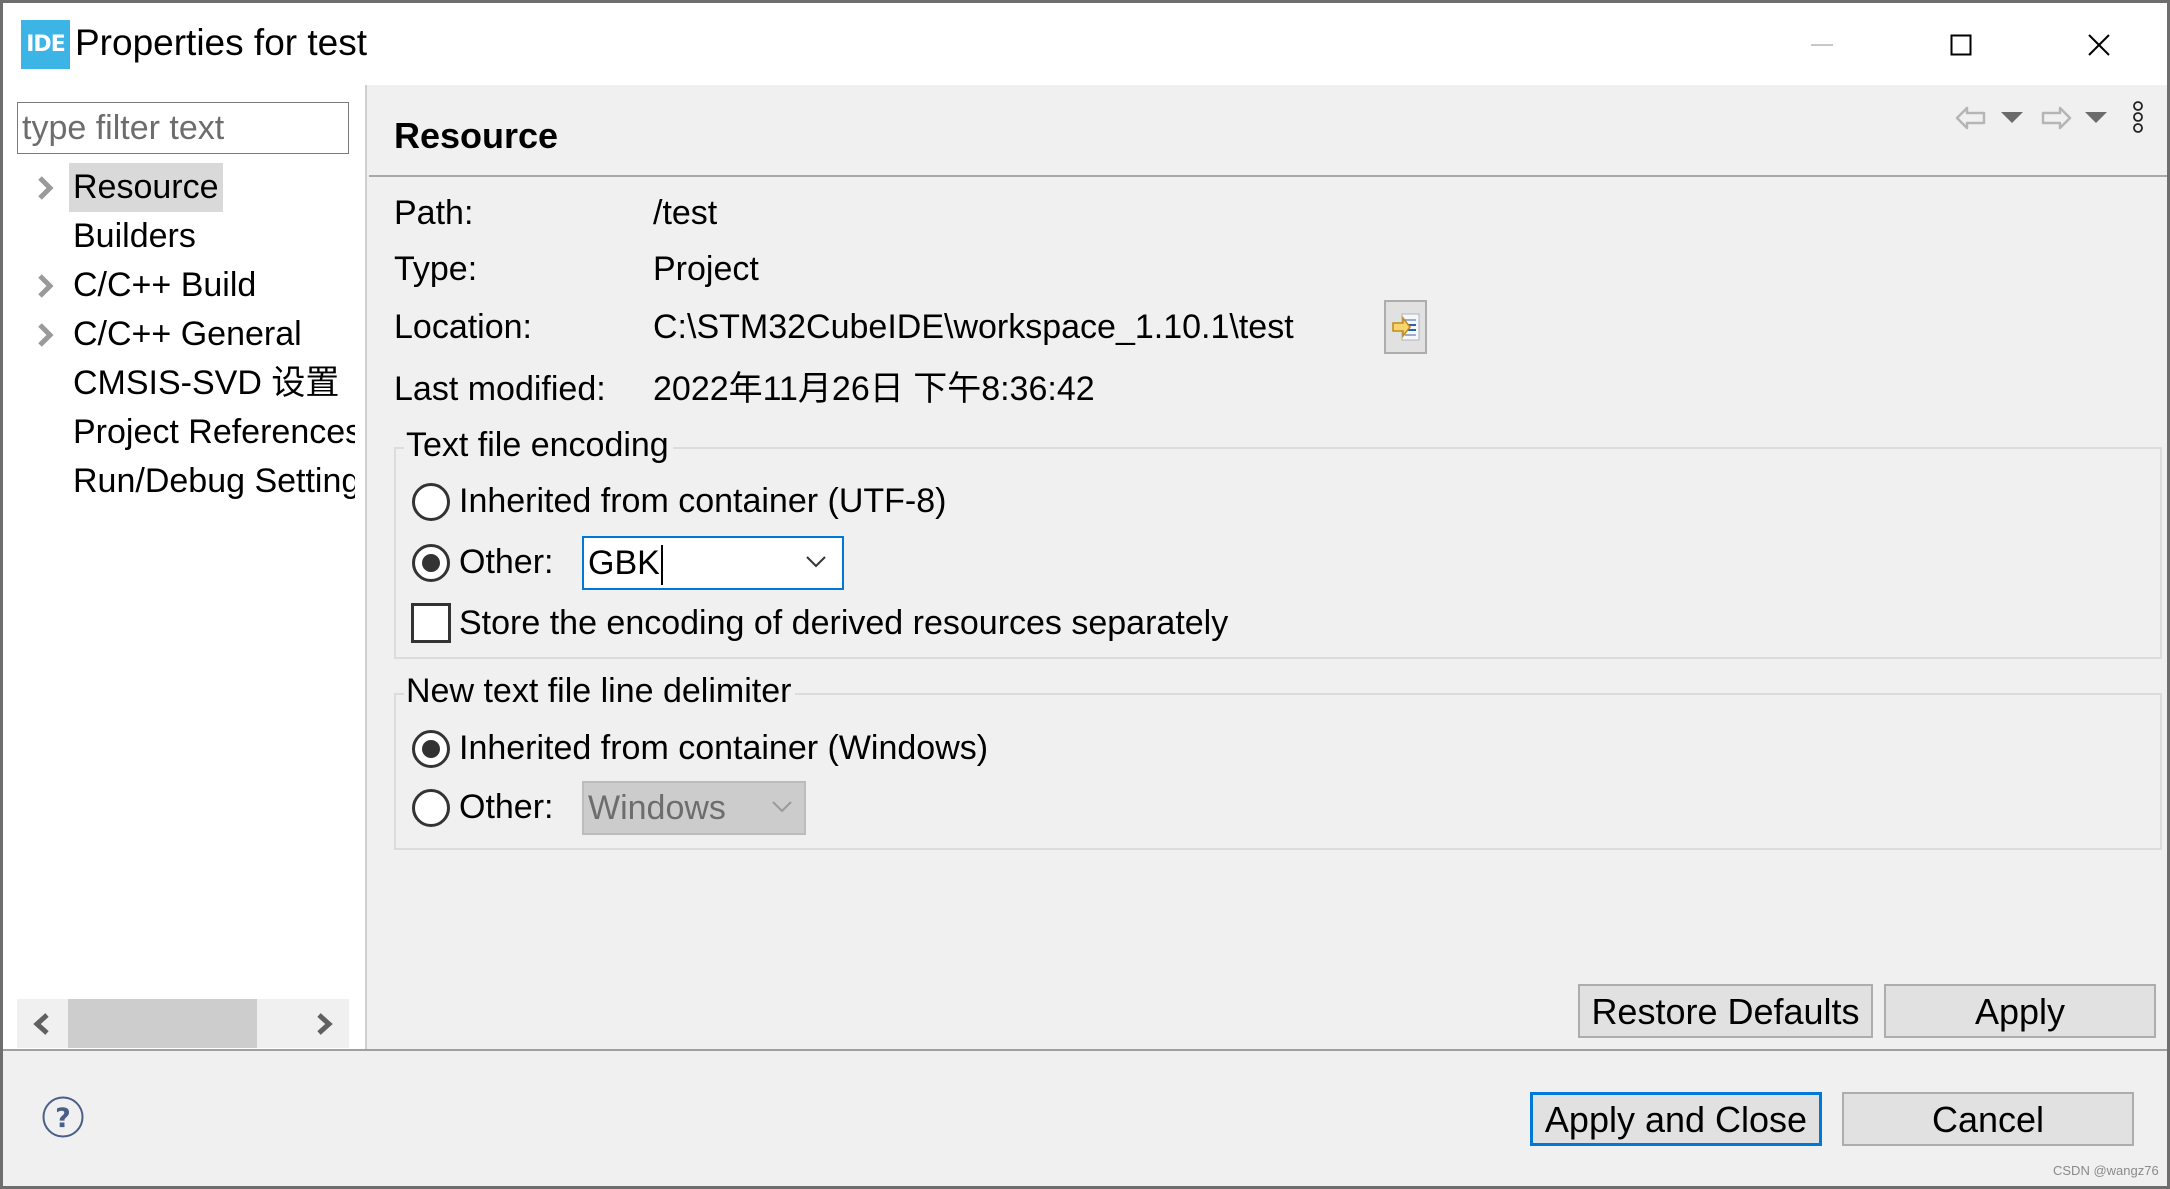  I want to click on tree-item: C/C++ Build, so click(185, 285).